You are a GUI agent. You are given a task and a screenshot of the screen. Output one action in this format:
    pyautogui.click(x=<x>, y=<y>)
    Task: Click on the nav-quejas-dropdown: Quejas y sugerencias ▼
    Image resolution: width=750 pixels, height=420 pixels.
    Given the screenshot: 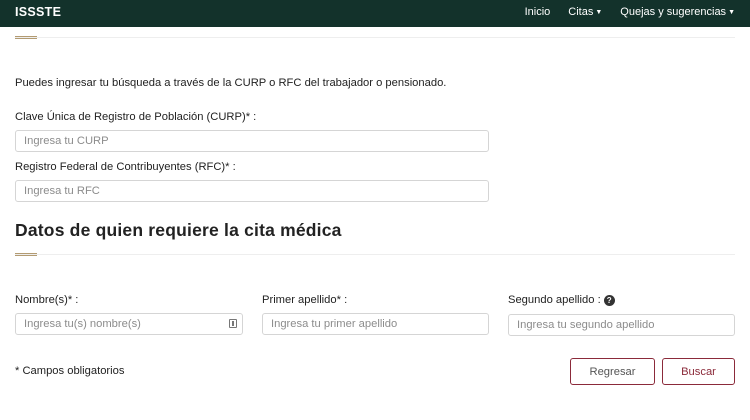 What is the action you would take?
    pyautogui.click(x=677, y=12)
    